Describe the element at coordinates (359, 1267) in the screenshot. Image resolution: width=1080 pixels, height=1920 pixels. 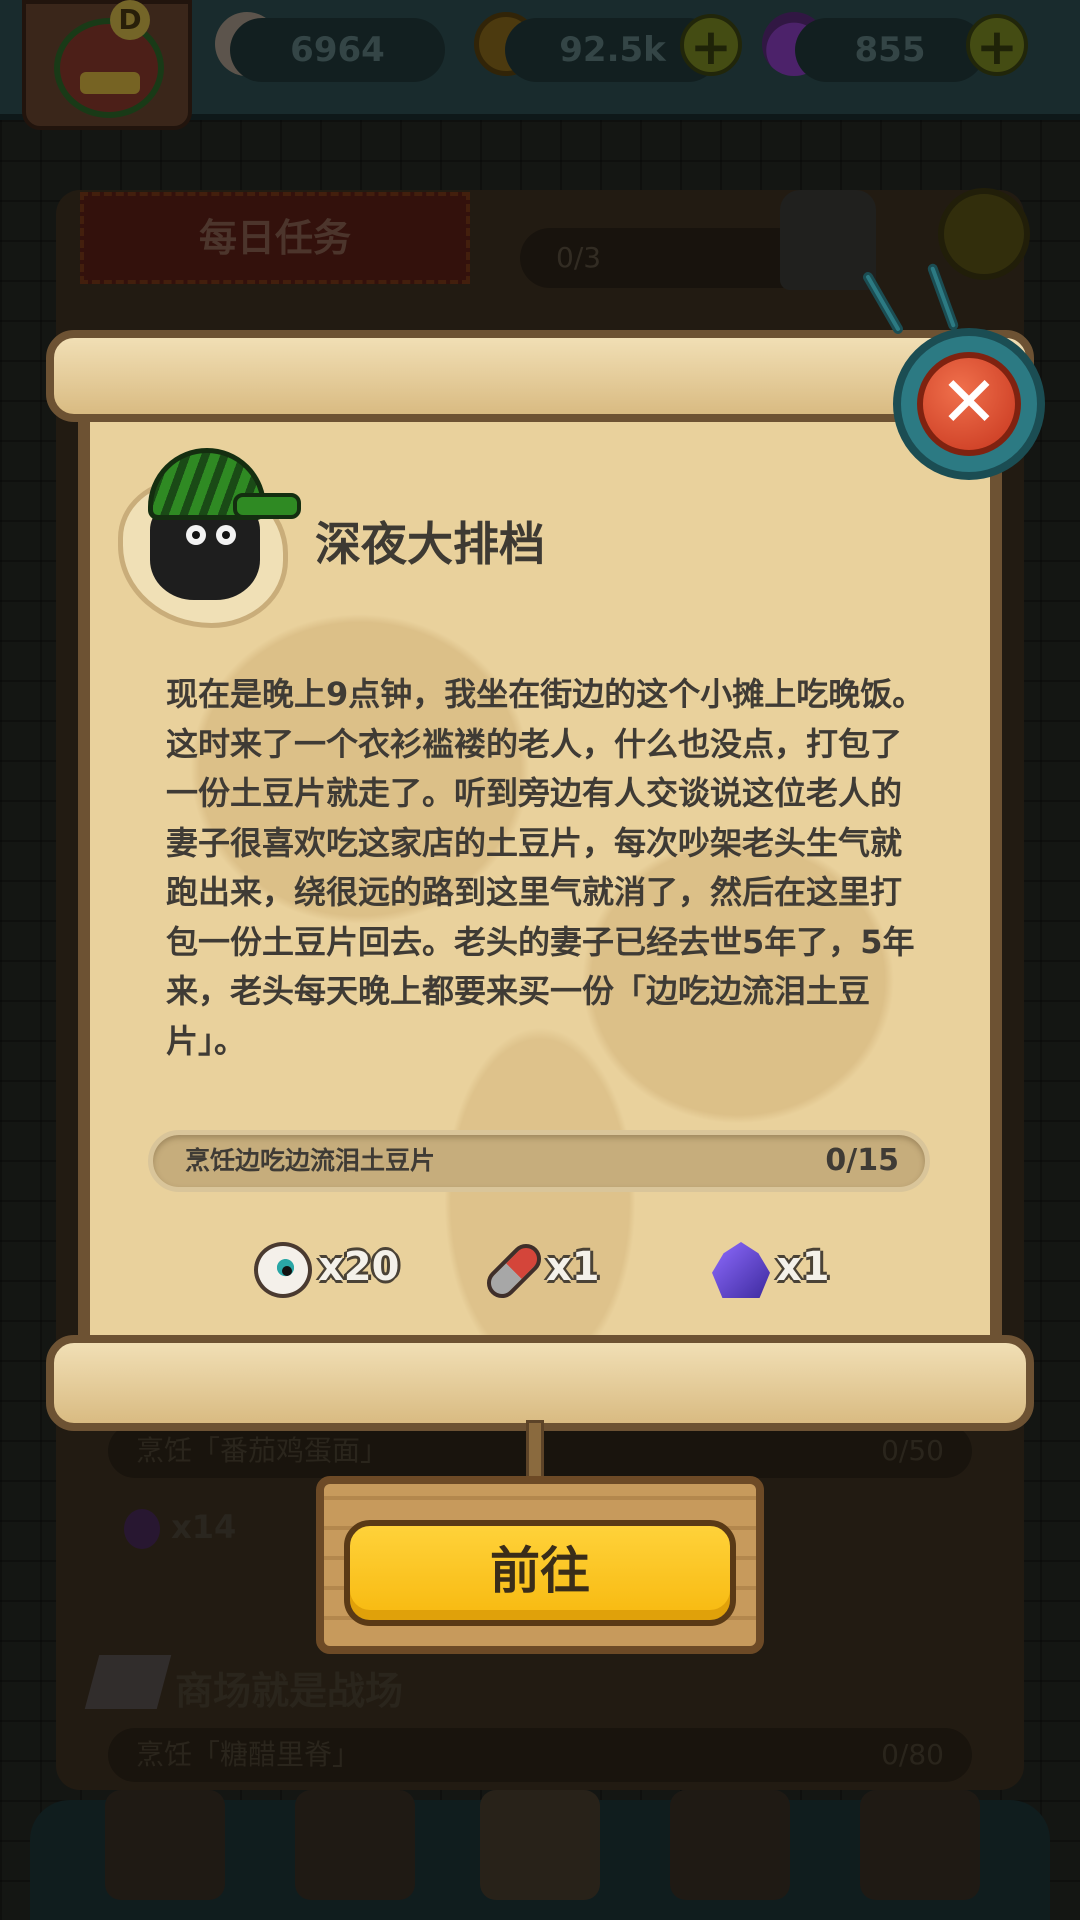
I see `reward-count: x20` at that location.